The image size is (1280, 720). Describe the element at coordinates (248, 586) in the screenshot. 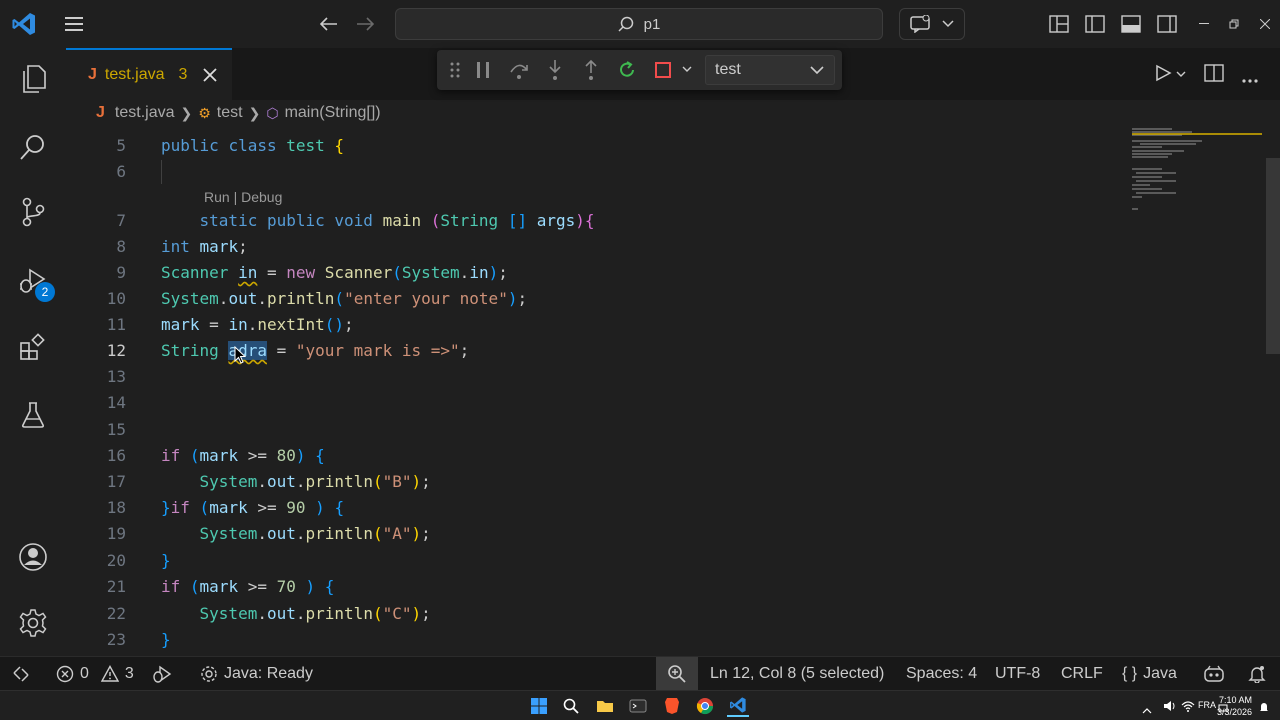

I see `code-line-21: if (mark >= 70 ) {` at that location.